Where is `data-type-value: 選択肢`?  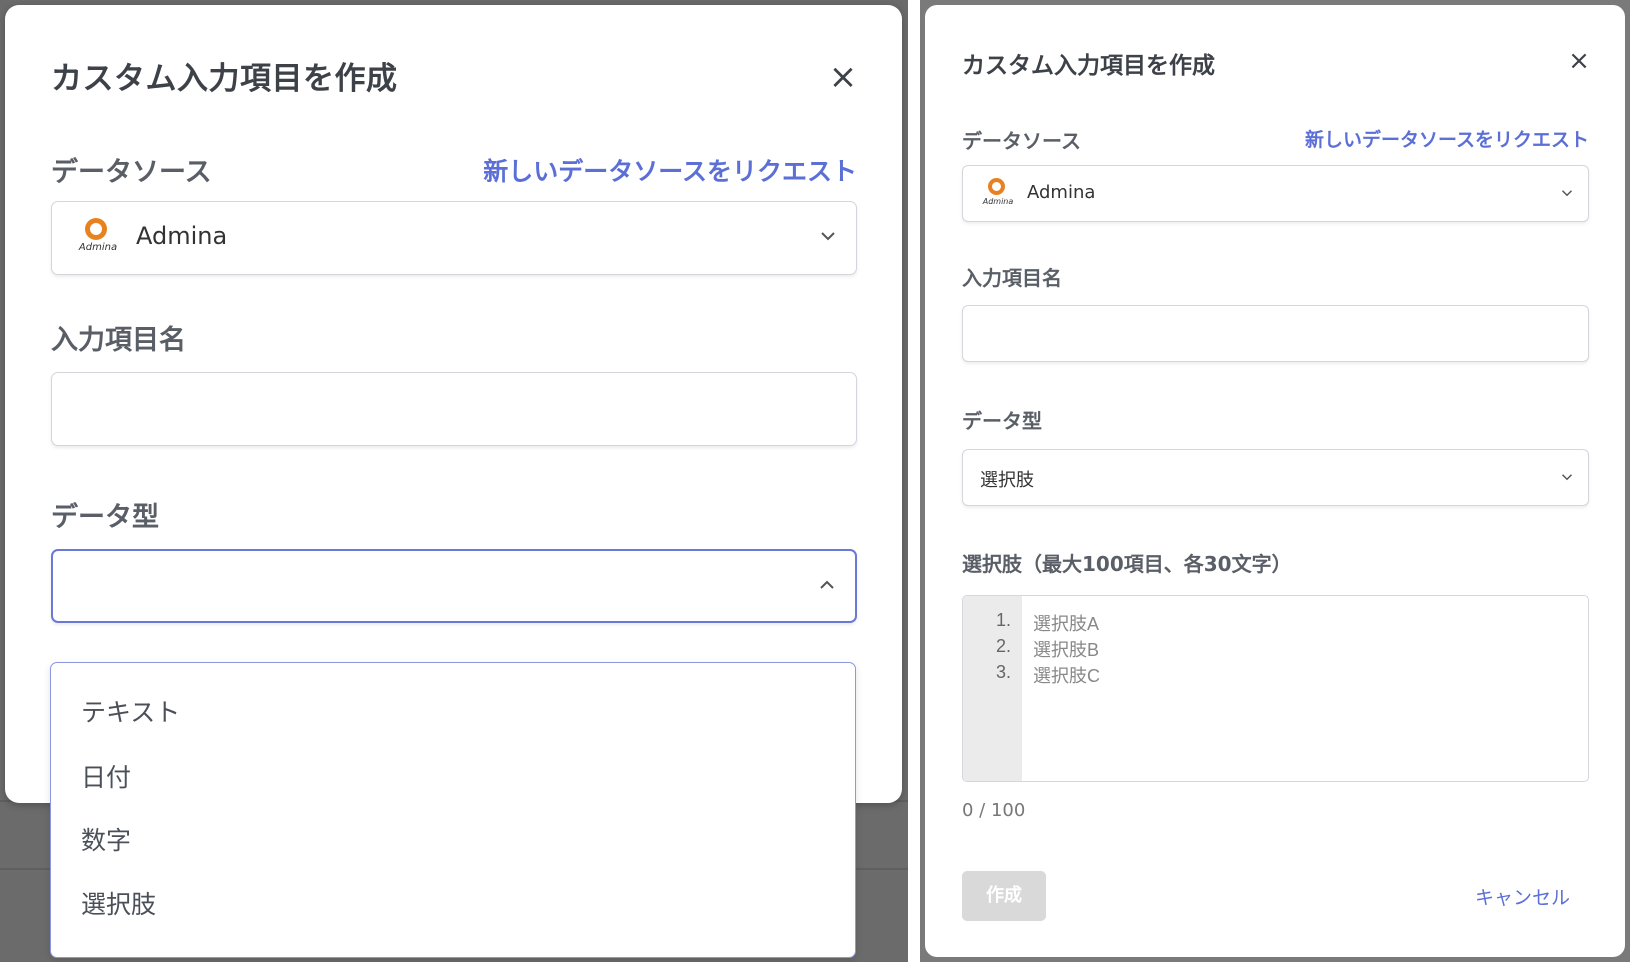
data-type-value: 選択肢 is located at coordinates (1007, 480).